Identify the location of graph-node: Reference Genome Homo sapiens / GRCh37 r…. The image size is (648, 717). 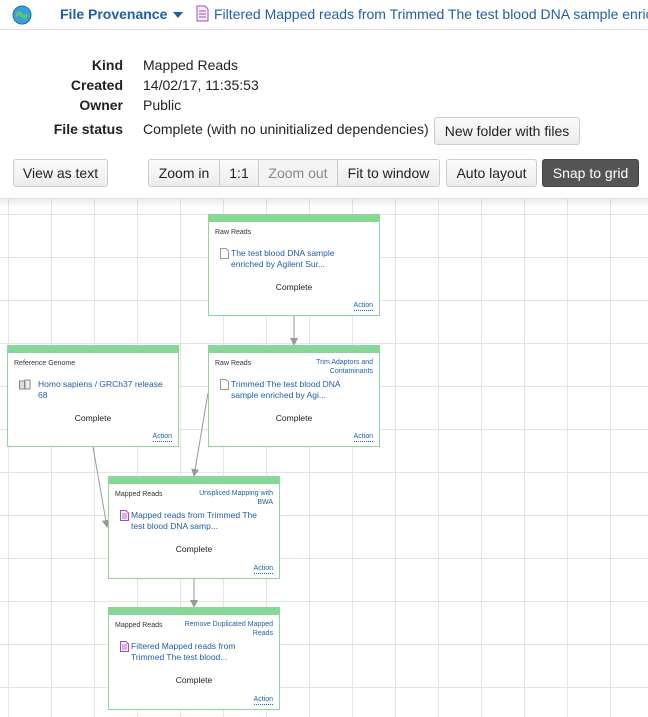
(93, 396).